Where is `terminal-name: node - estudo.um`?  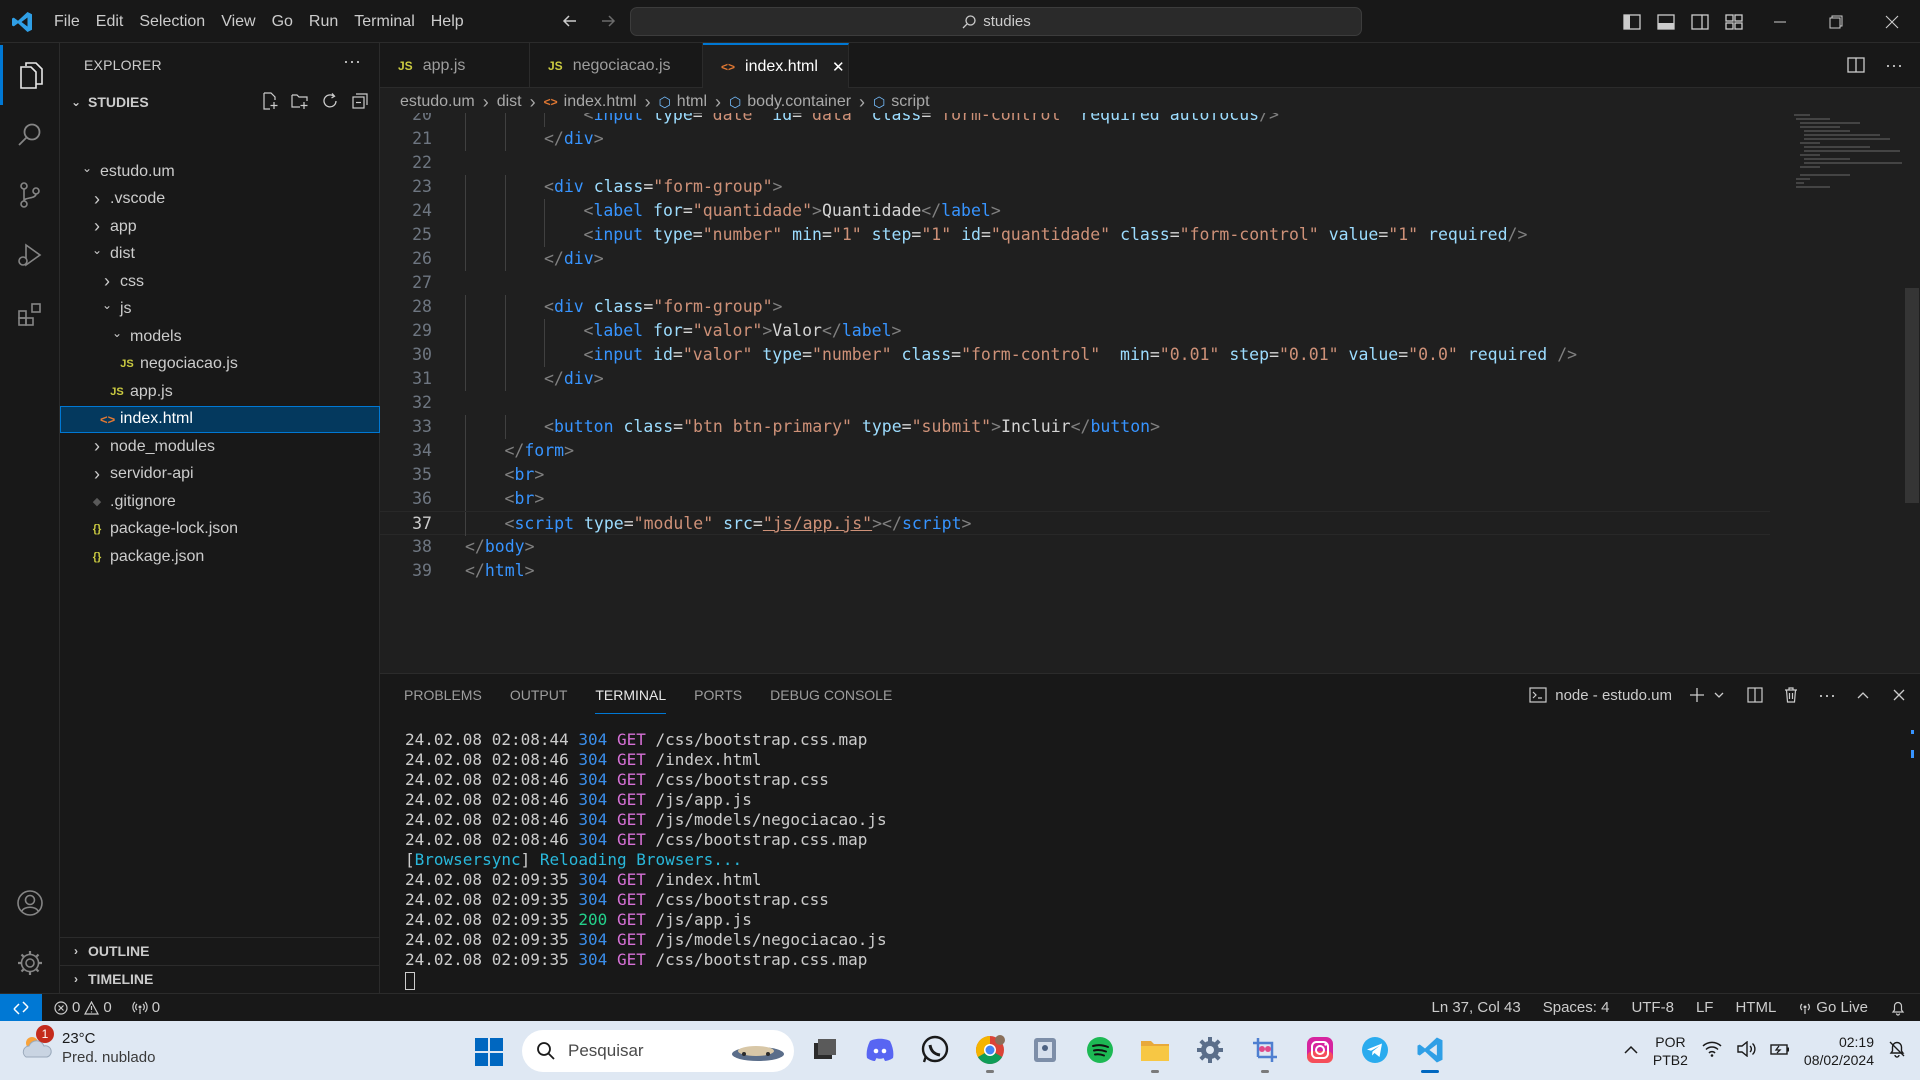 terminal-name: node - estudo.um is located at coordinates (1613, 695).